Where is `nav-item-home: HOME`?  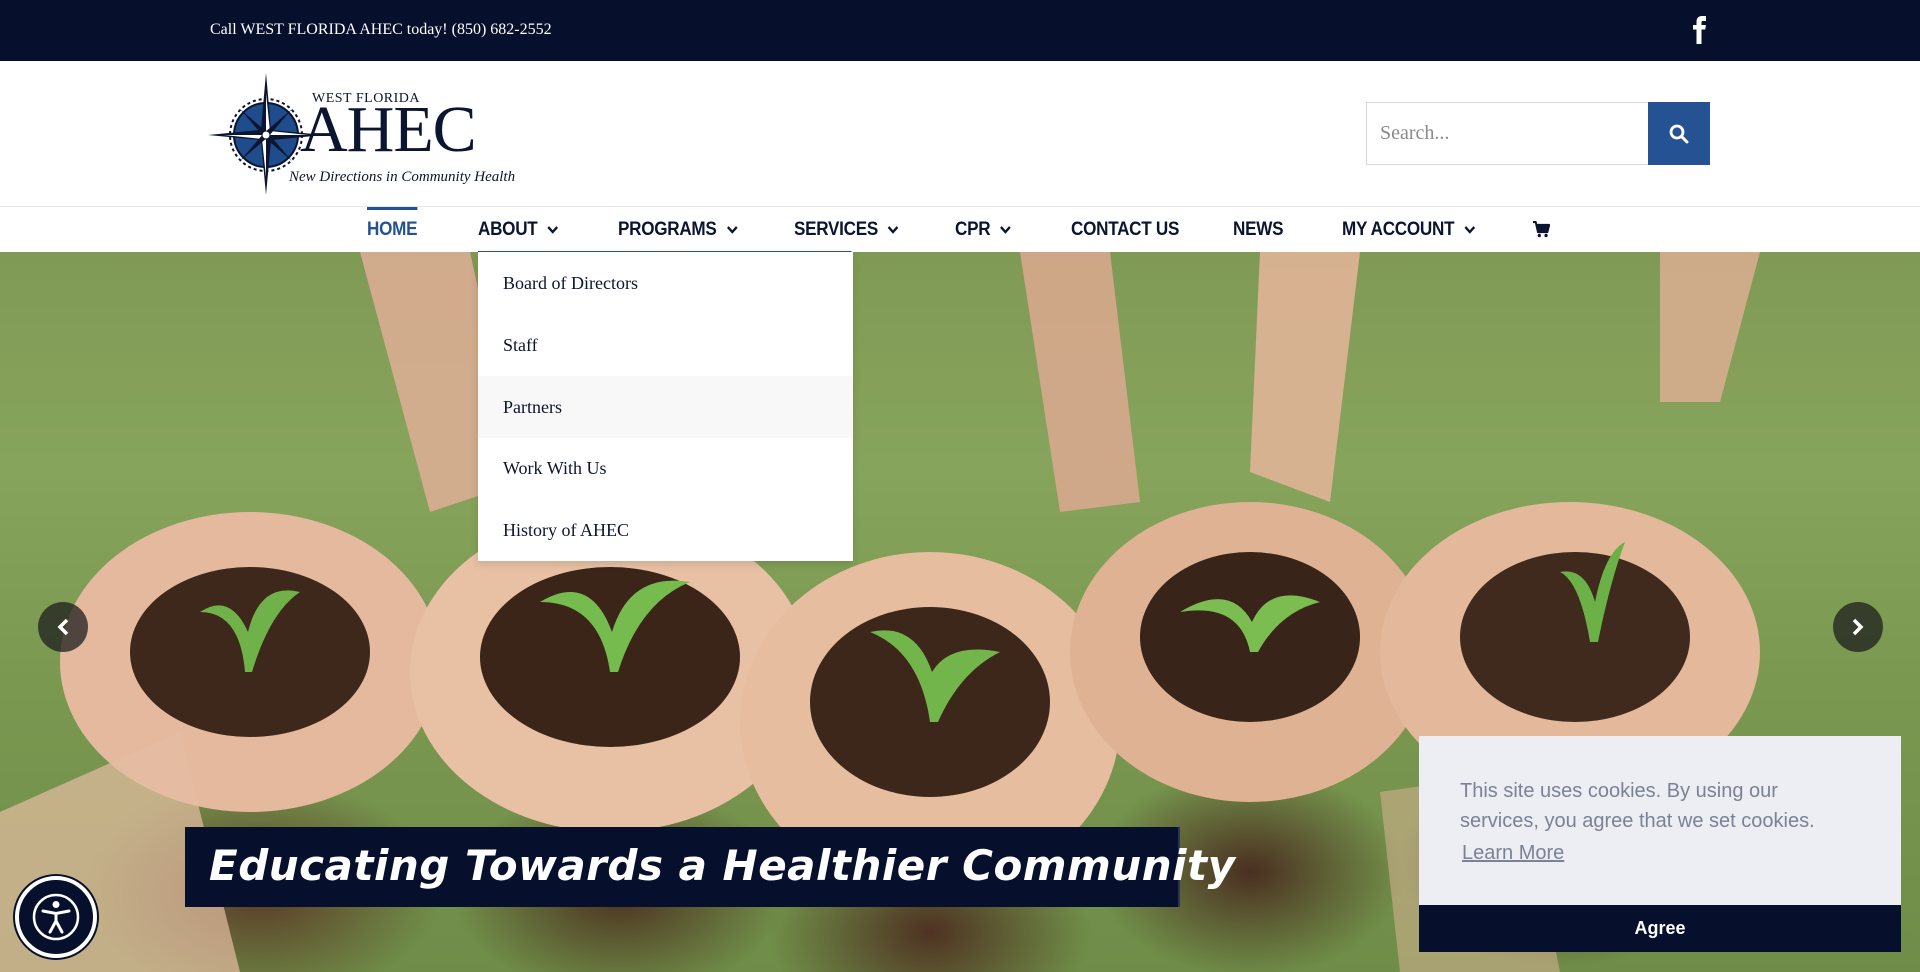
nav-item-home: HOME is located at coordinates (392, 229).